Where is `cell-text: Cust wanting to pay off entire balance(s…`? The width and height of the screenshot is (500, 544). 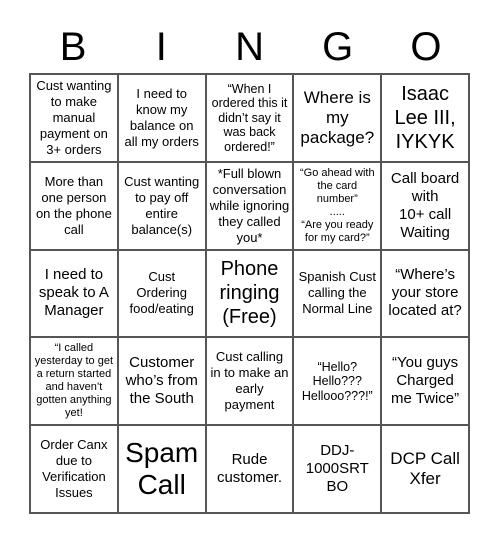 cell-text: Cust wanting to pay off entire balance(s… is located at coordinates (162, 205).